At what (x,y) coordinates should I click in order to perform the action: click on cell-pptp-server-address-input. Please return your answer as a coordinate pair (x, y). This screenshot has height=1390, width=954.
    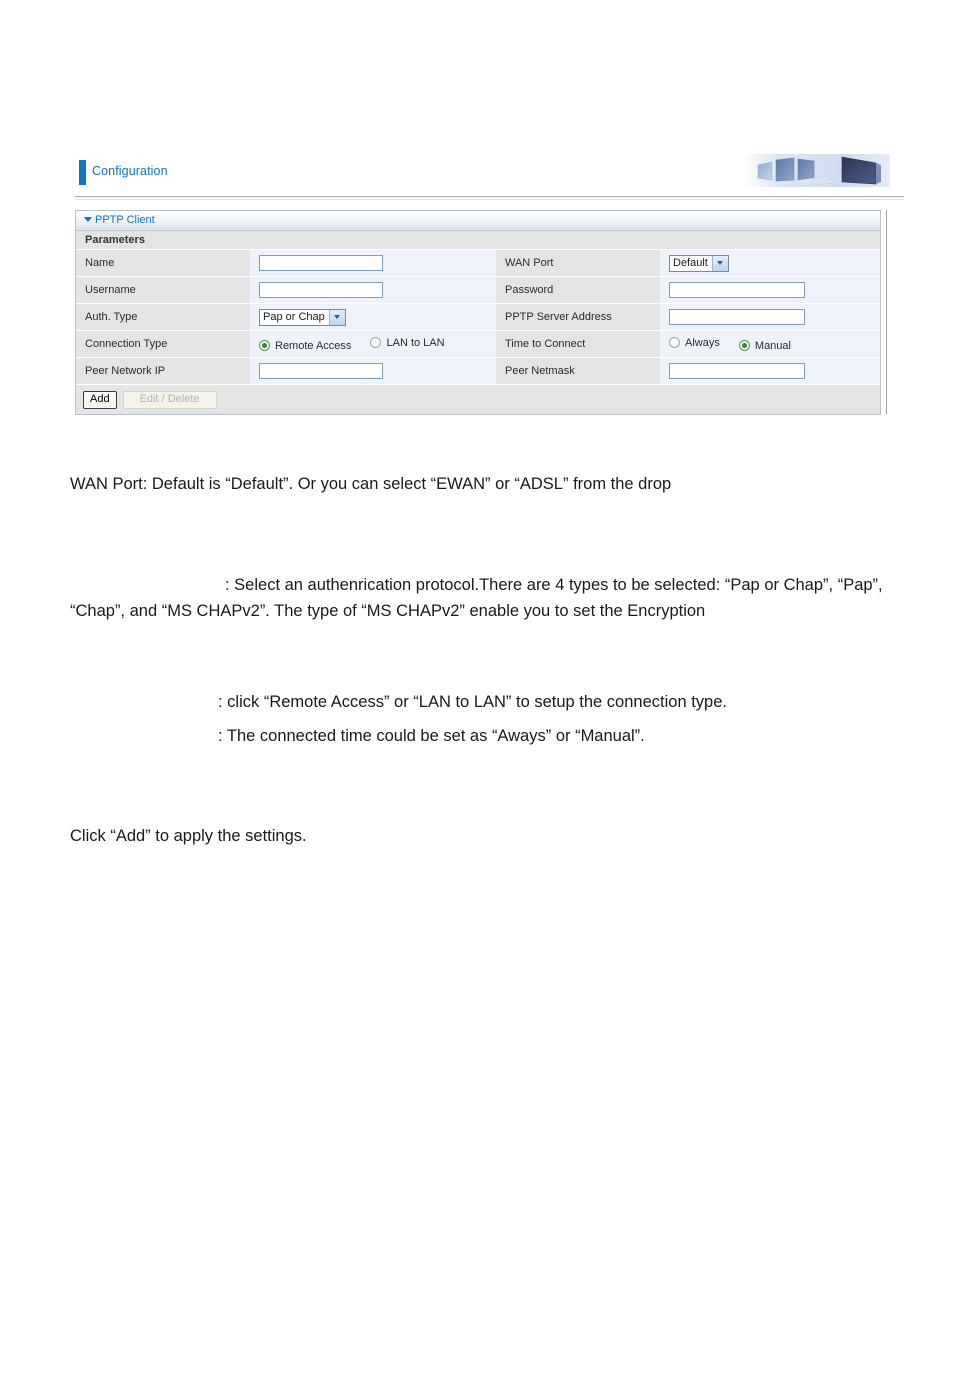
    Looking at the image, I should click on (770, 317).